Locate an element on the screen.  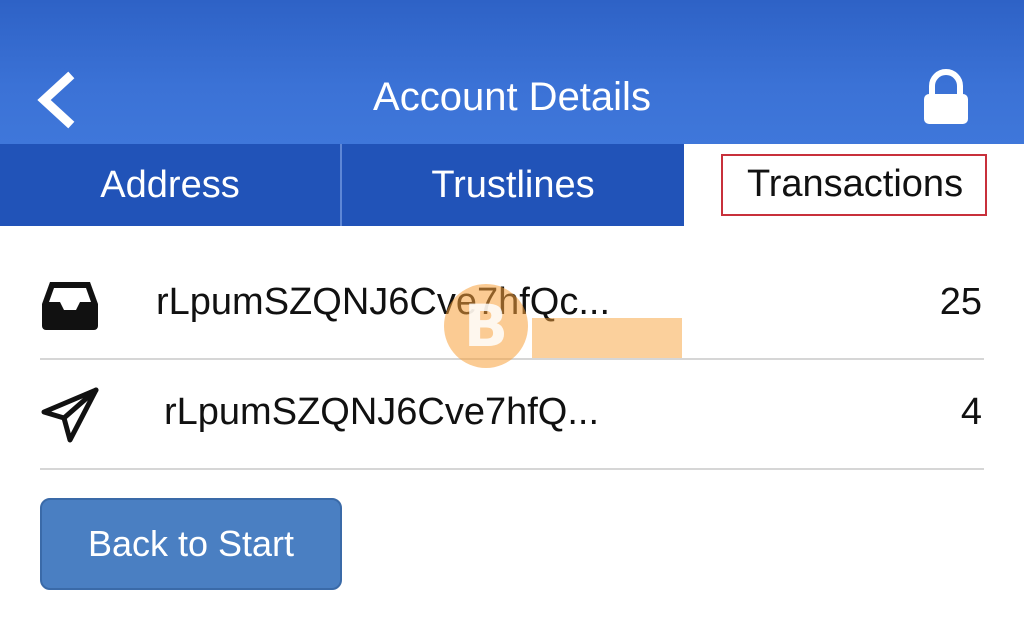
tab-transactions-label: Transactions is located at coordinates (854, 185).